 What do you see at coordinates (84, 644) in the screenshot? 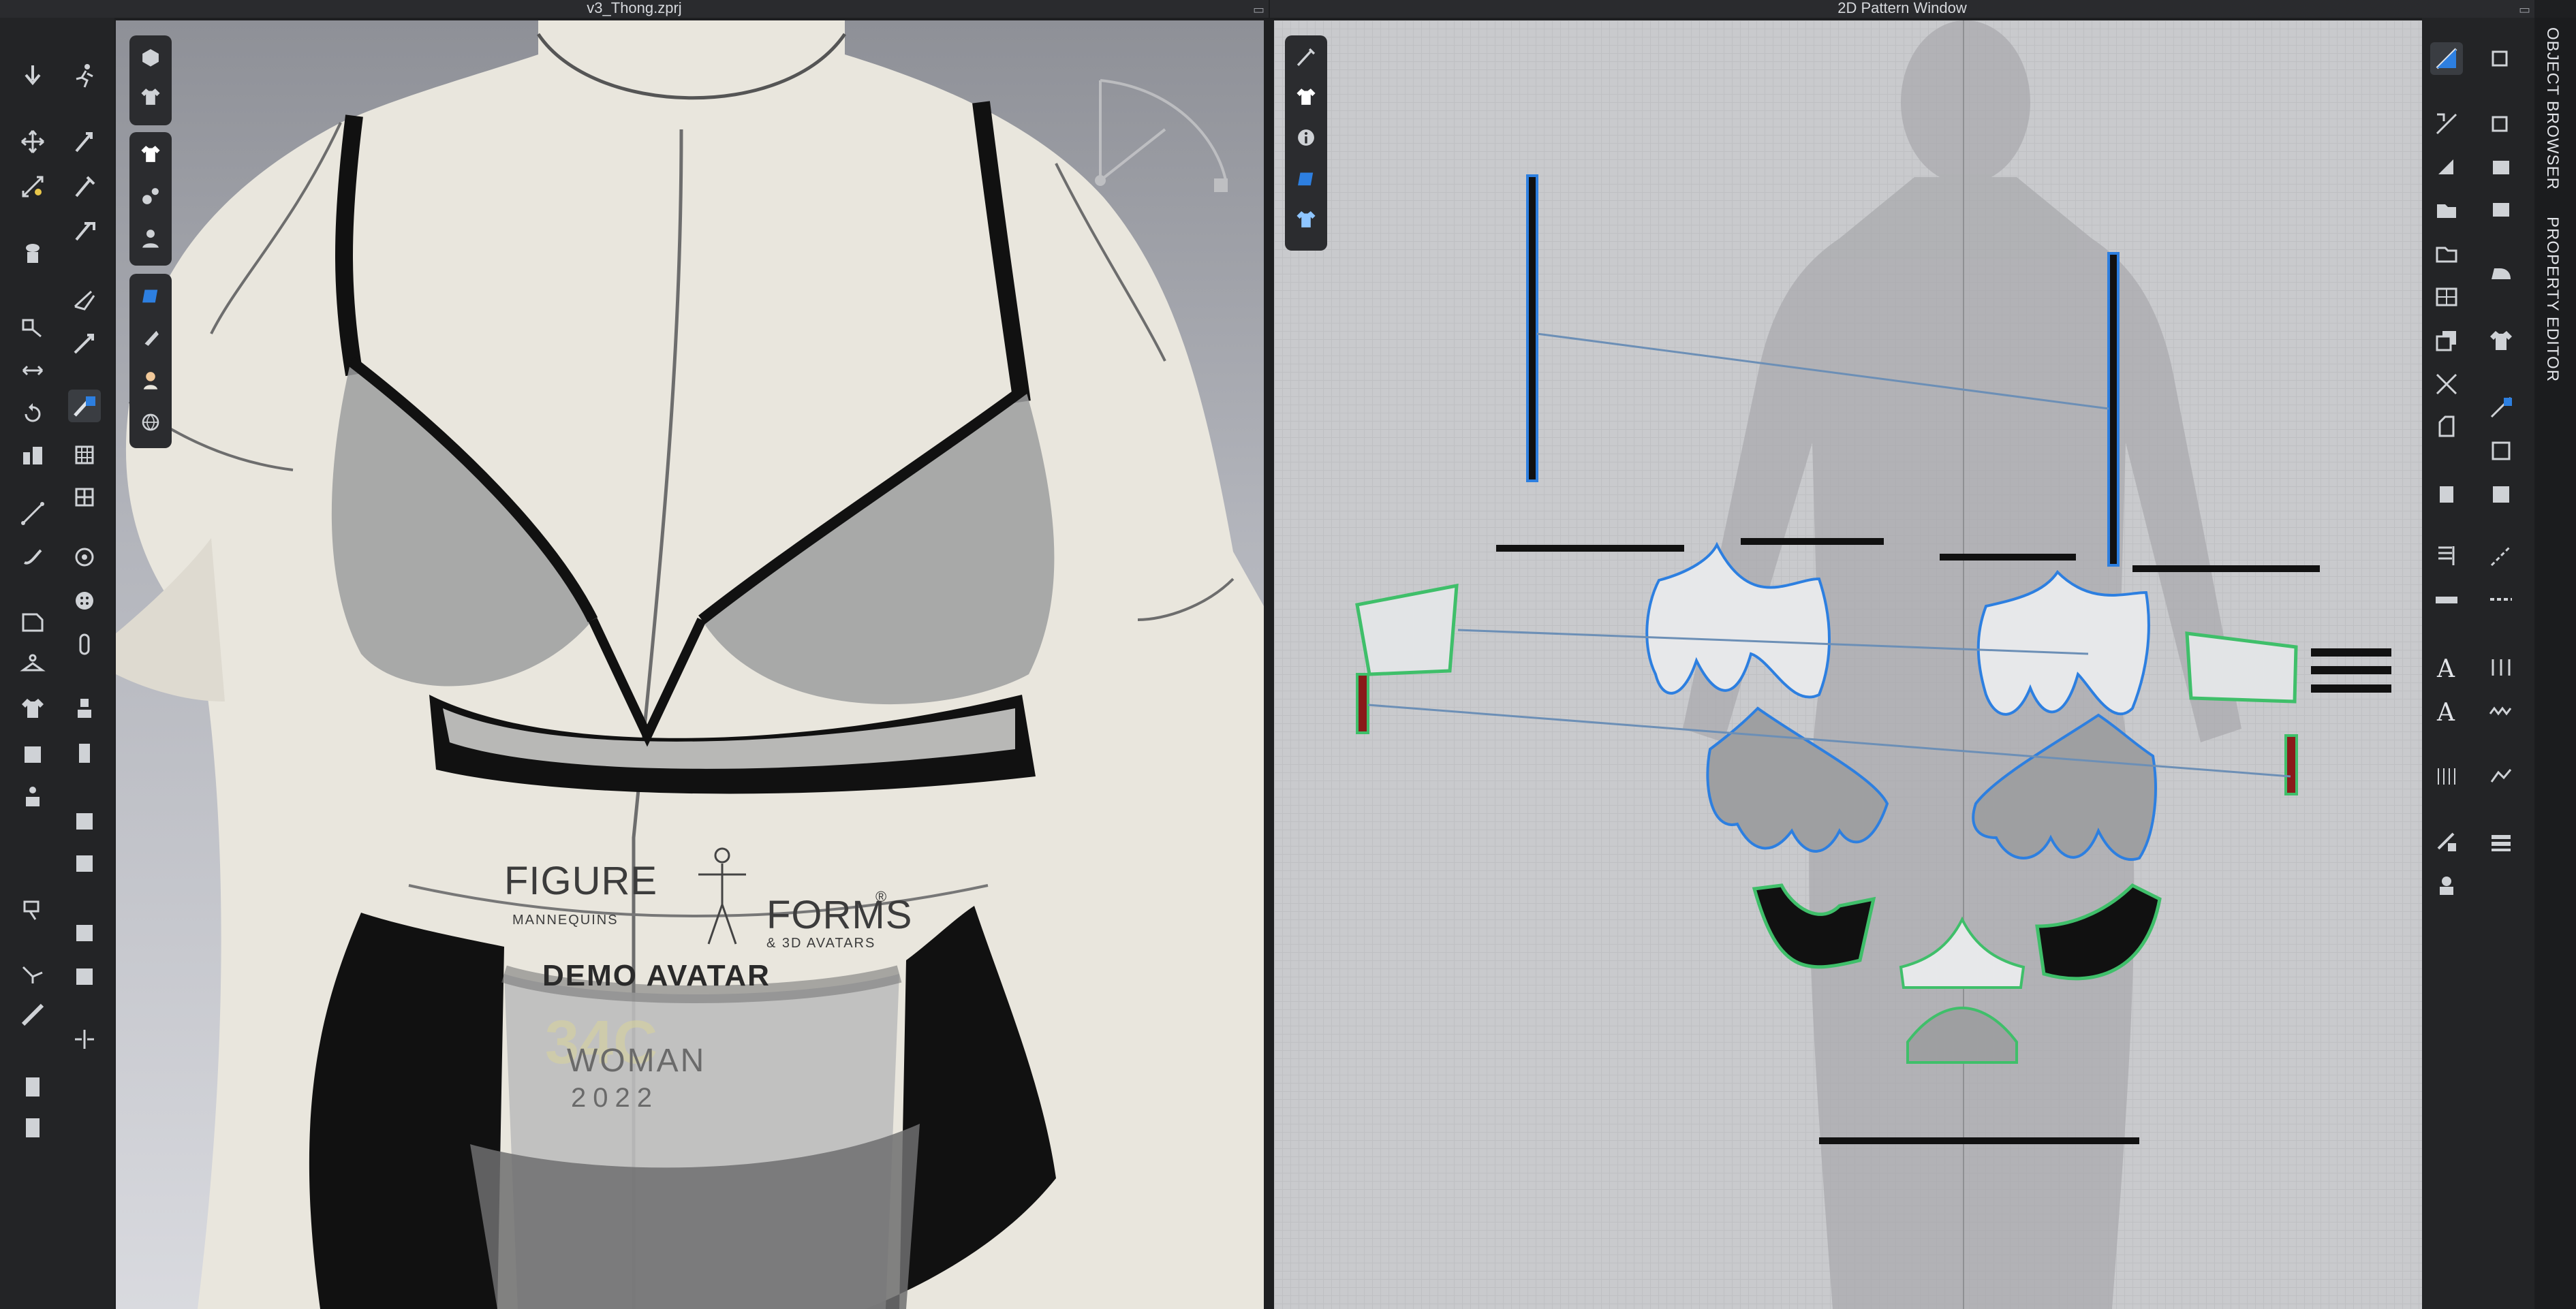
I see `zipper-icon` at bounding box center [84, 644].